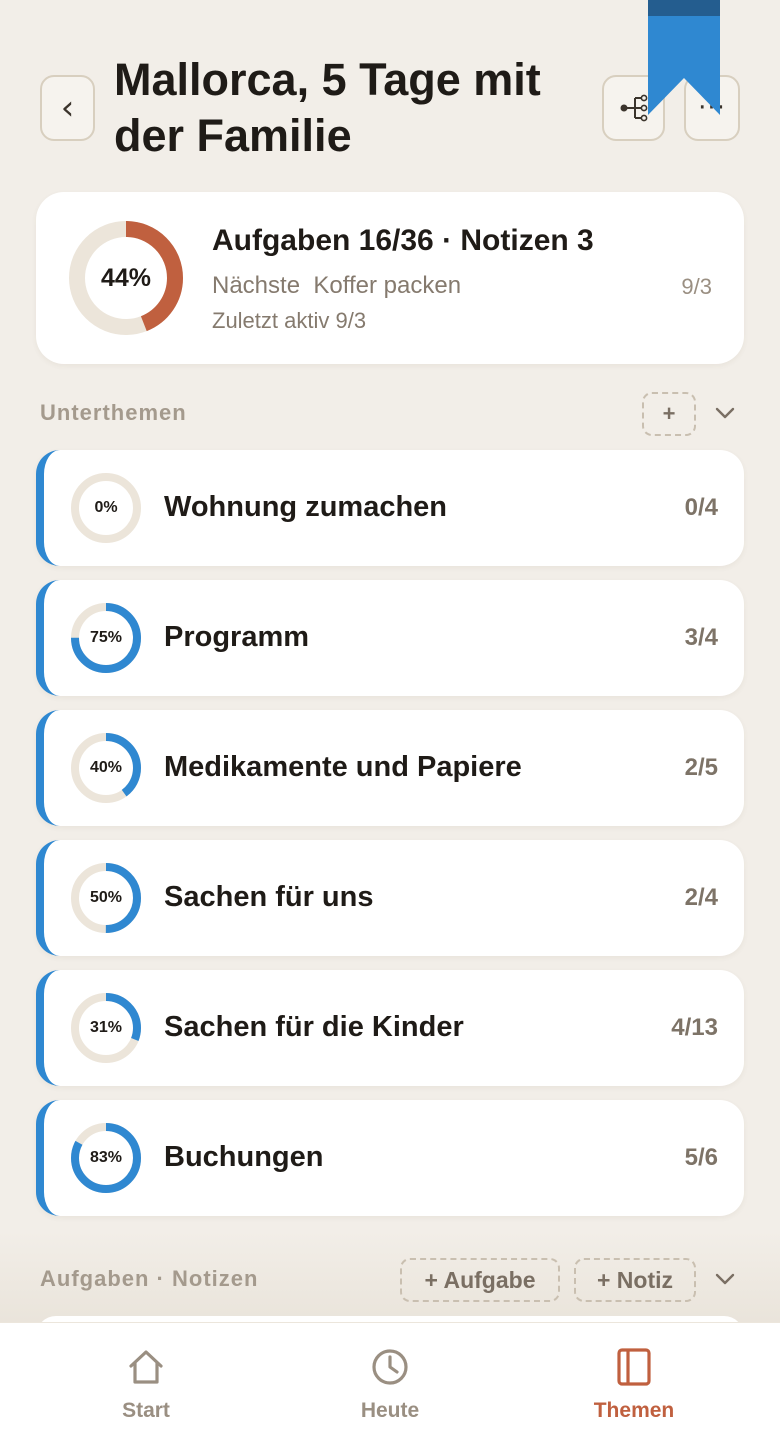 The width and height of the screenshot is (780, 1444). Describe the element at coordinates (633, 108) in the screenshot. I see `tree-icon` at that location.